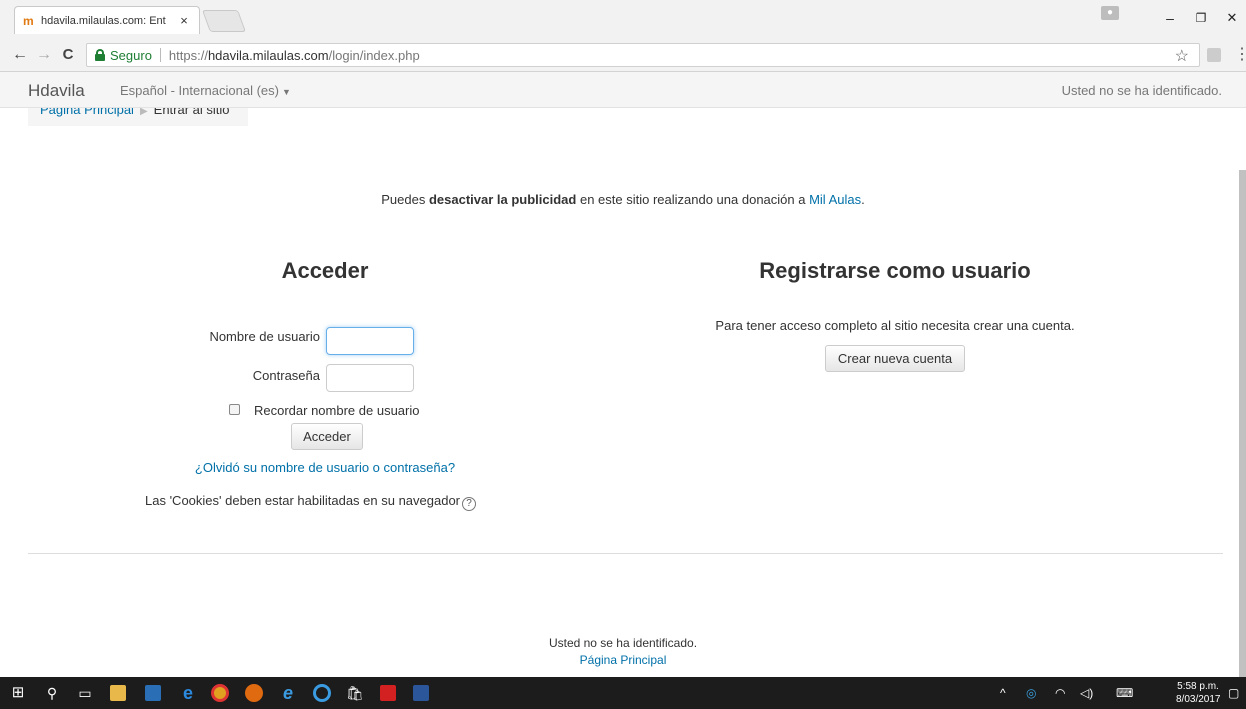 The width and height of the screenshot is (1246, 709). Describe the element at coordinates (1232, 18) in the screenshot. I see `close-window-button: ✕` at that location.